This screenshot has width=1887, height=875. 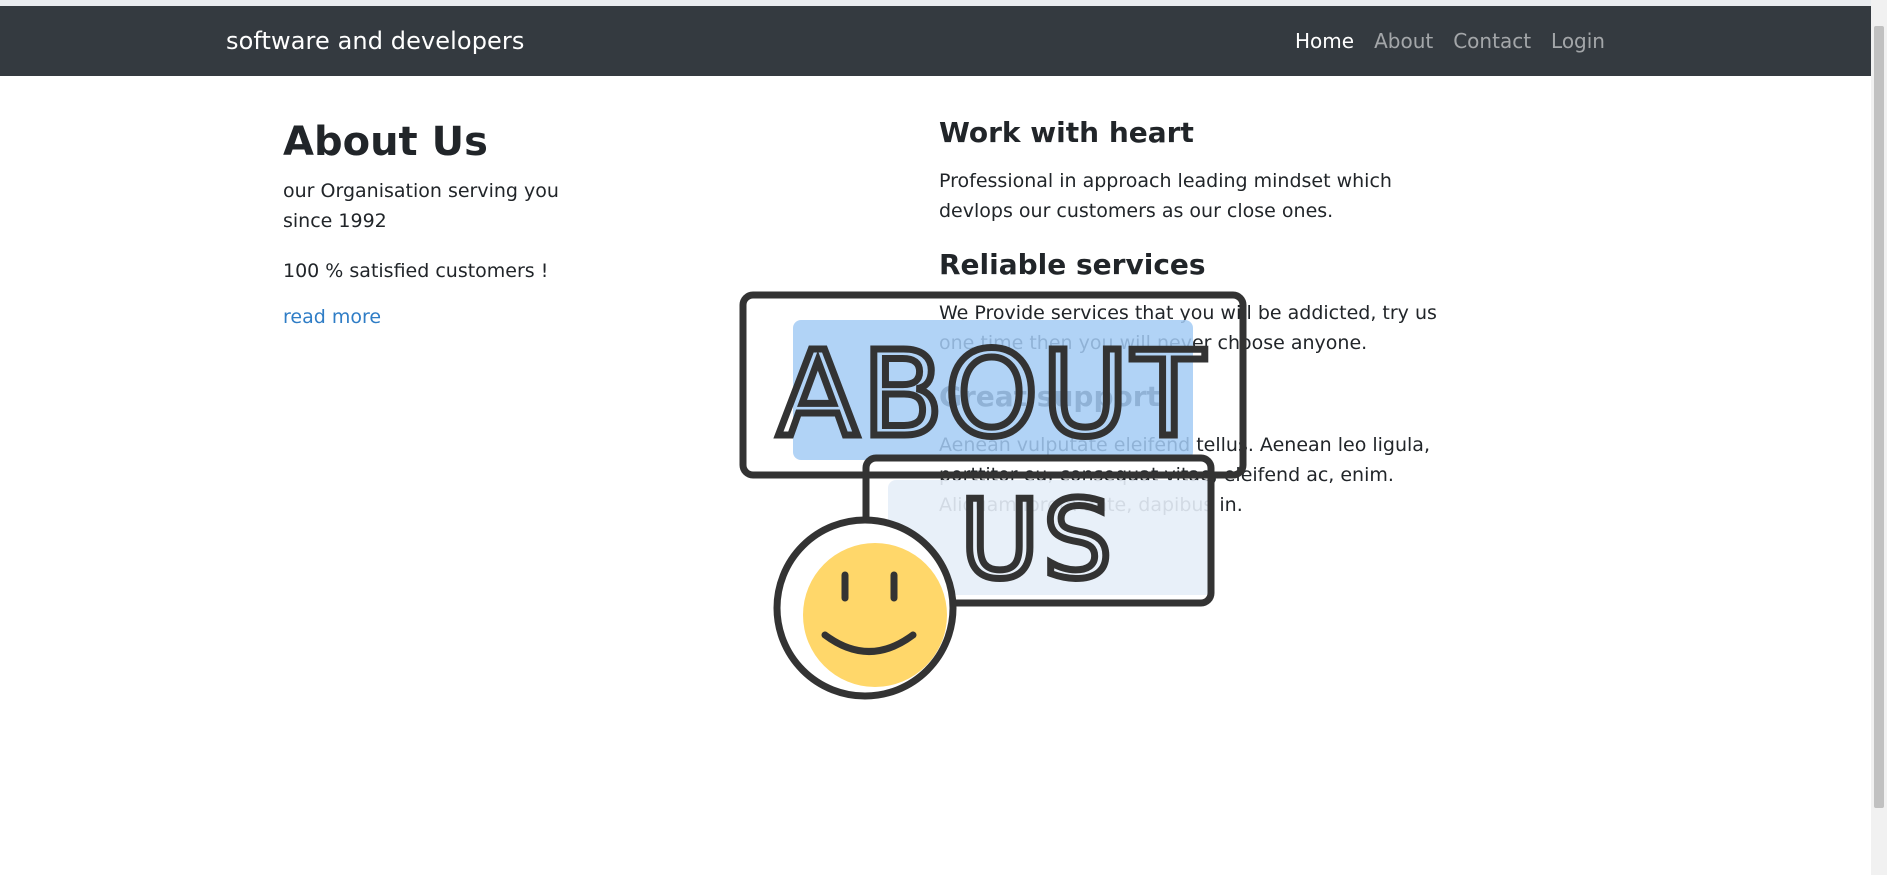 What do you see at coordinates (1324, 41) in the screenshot?
I see `nav-home: Home` at bounding box center [1324, 41].